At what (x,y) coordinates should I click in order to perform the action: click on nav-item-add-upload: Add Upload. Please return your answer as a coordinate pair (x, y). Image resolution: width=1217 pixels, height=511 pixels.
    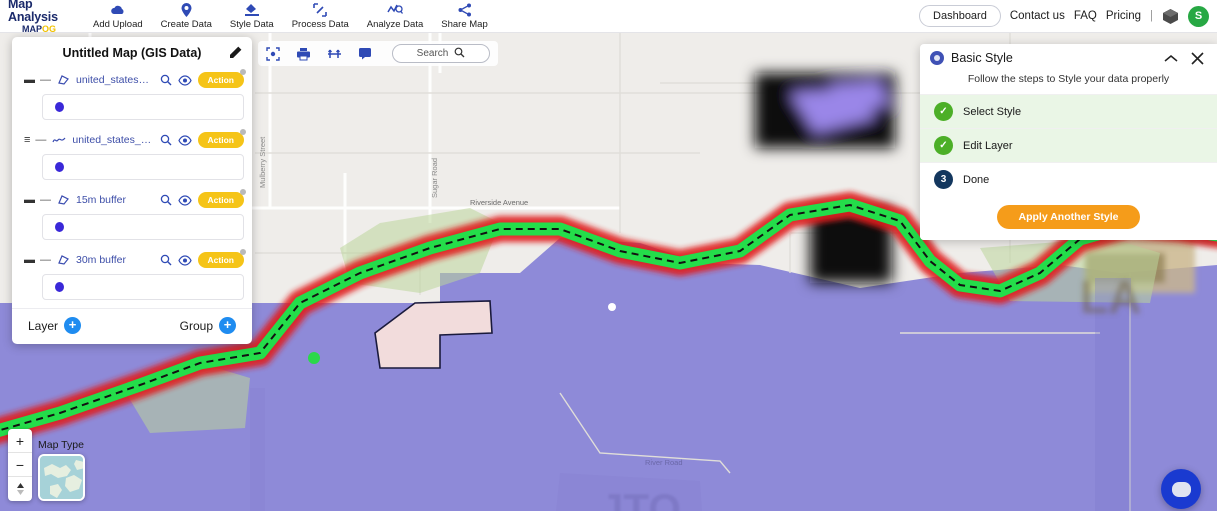
    Looking at the image, I should click on (118, 16).